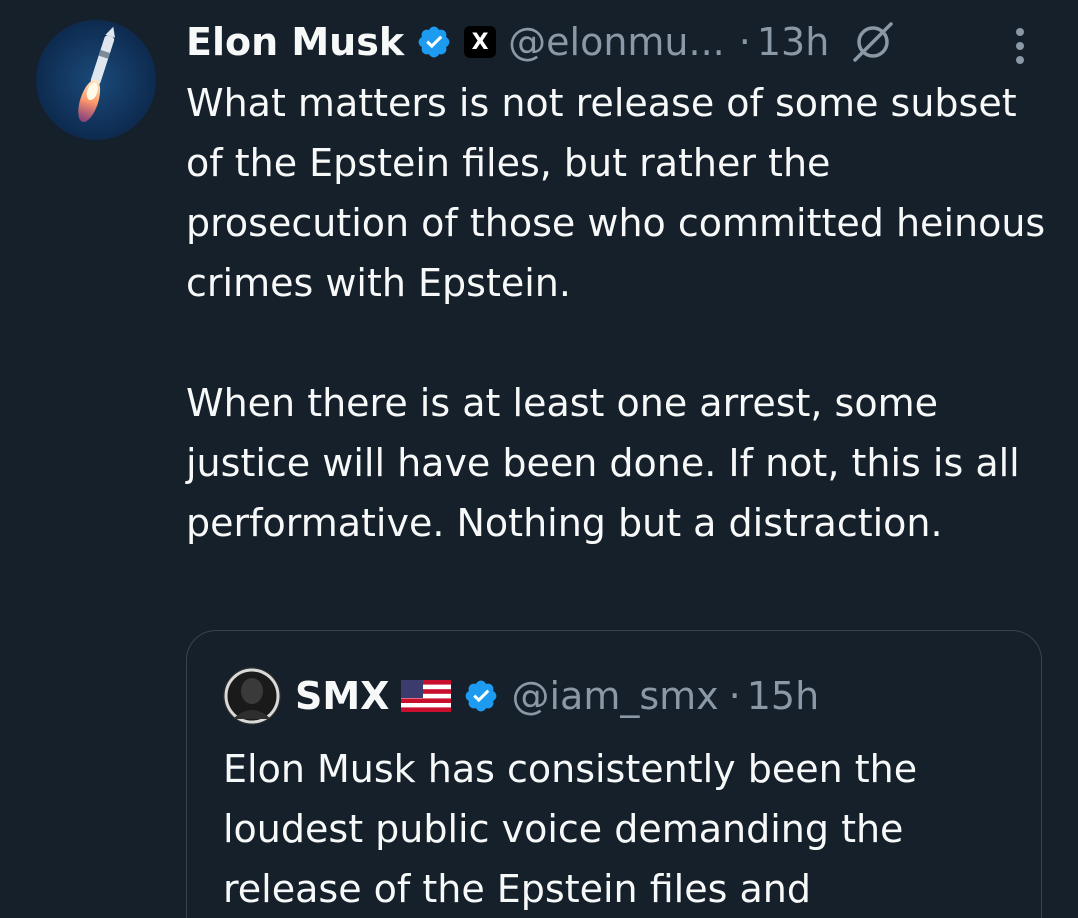 The height and width of the screenshot is (918, 1078). Describe the element at coordinates (295, 42) in the screenshot. I see `author-name: Elon Musk` at that location.